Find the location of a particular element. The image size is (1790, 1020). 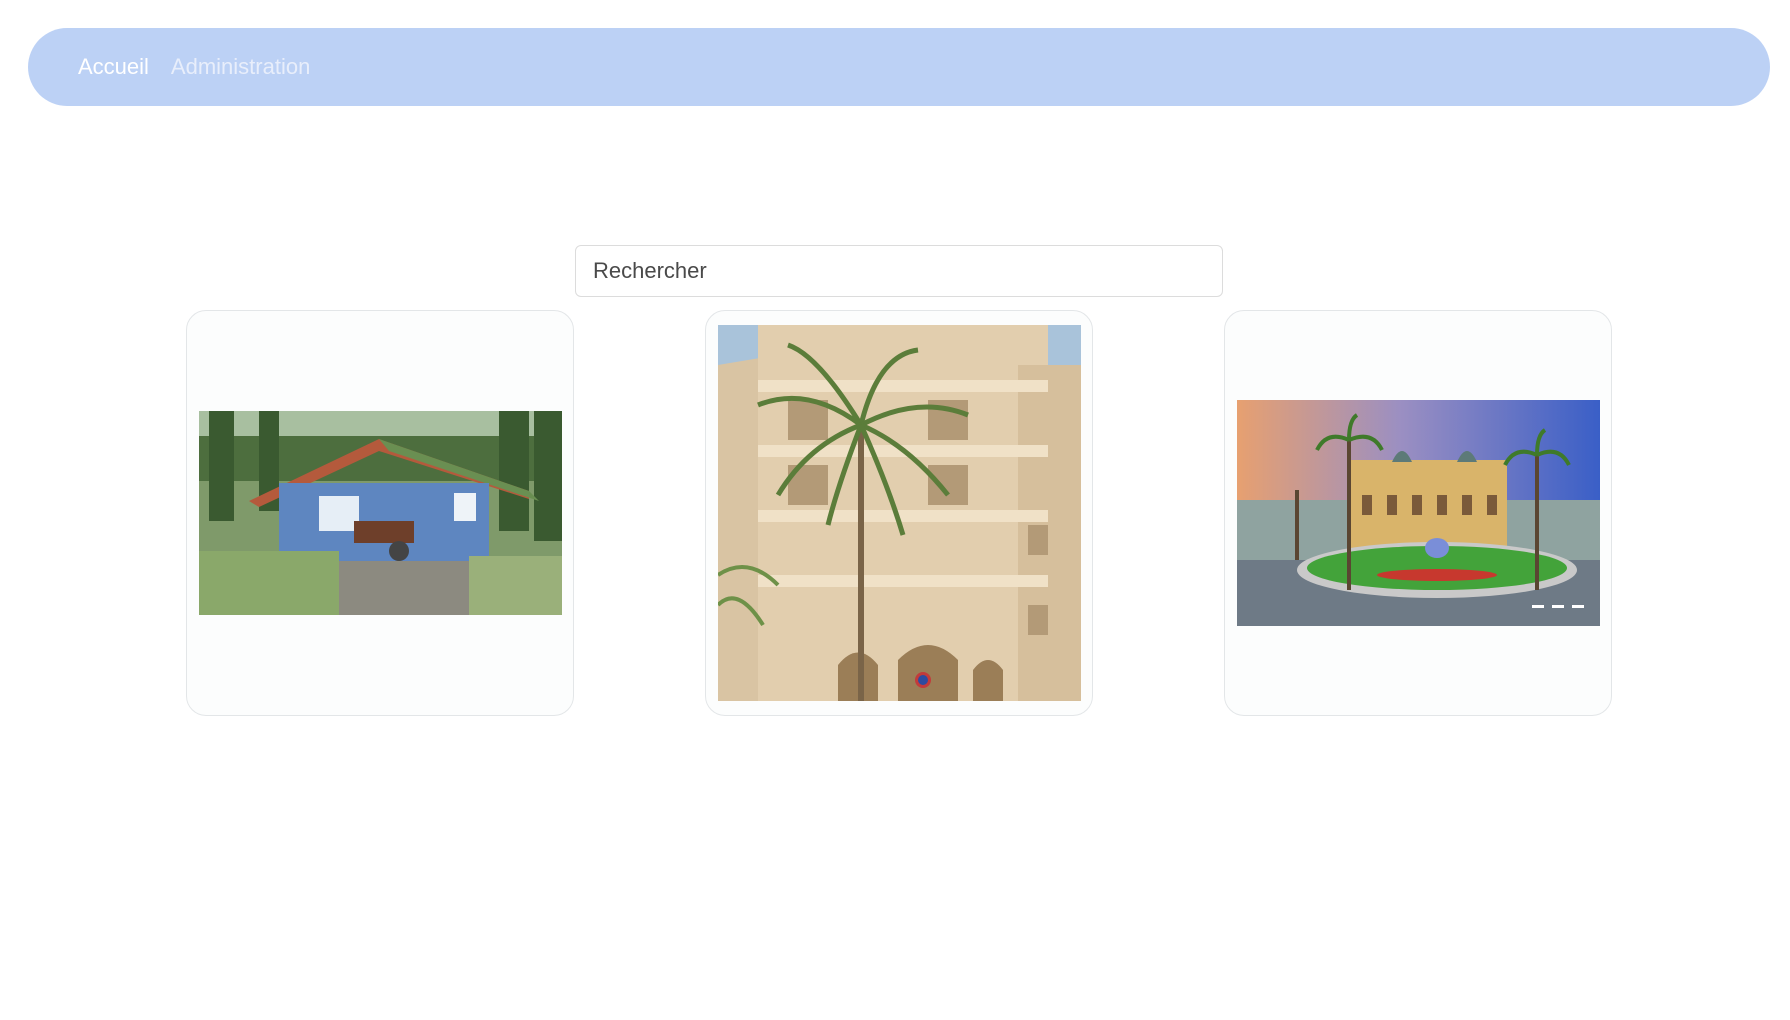

beige-apartment-building-photo is located at coordinates (899, 513).